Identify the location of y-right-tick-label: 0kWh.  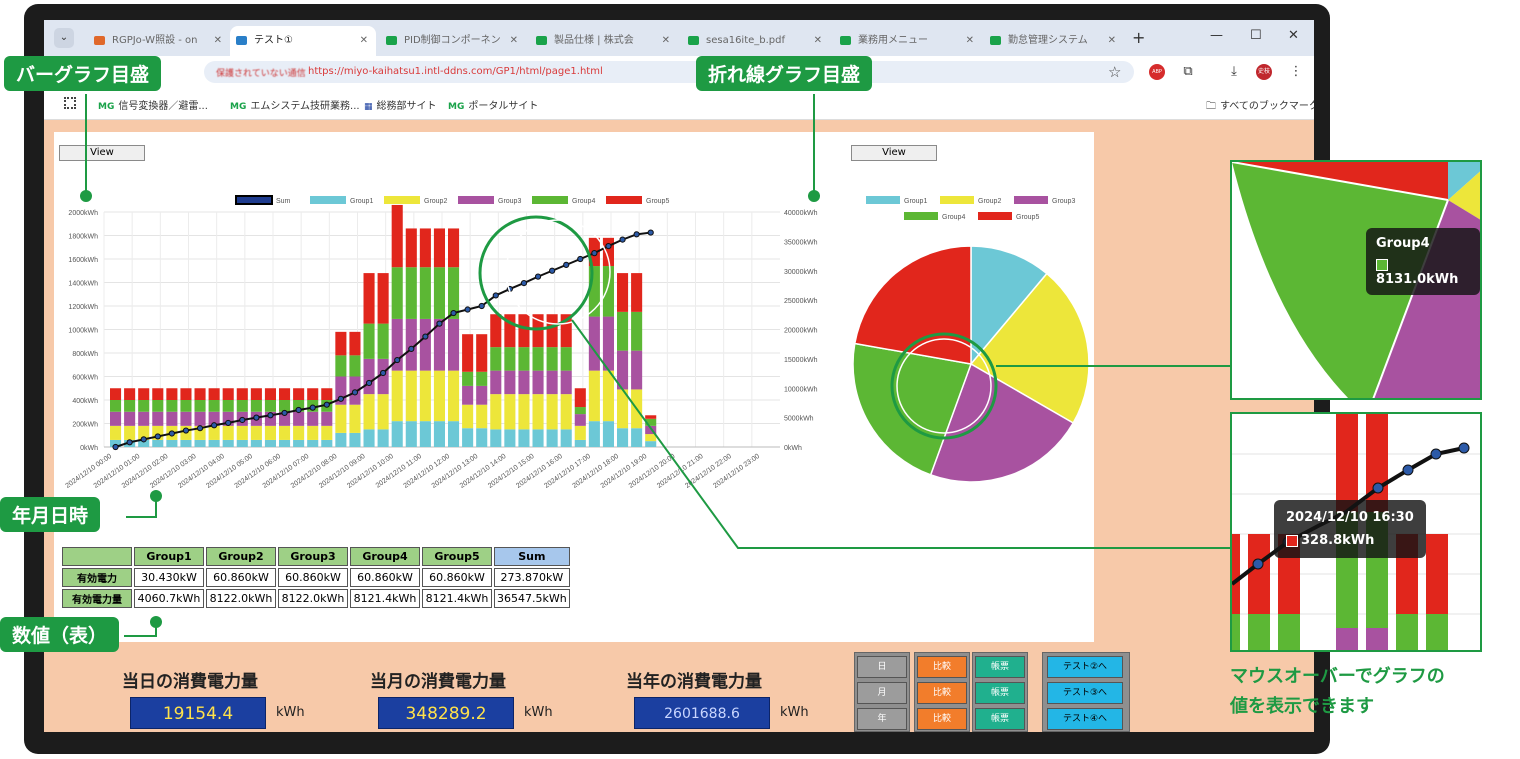
(793, 448).